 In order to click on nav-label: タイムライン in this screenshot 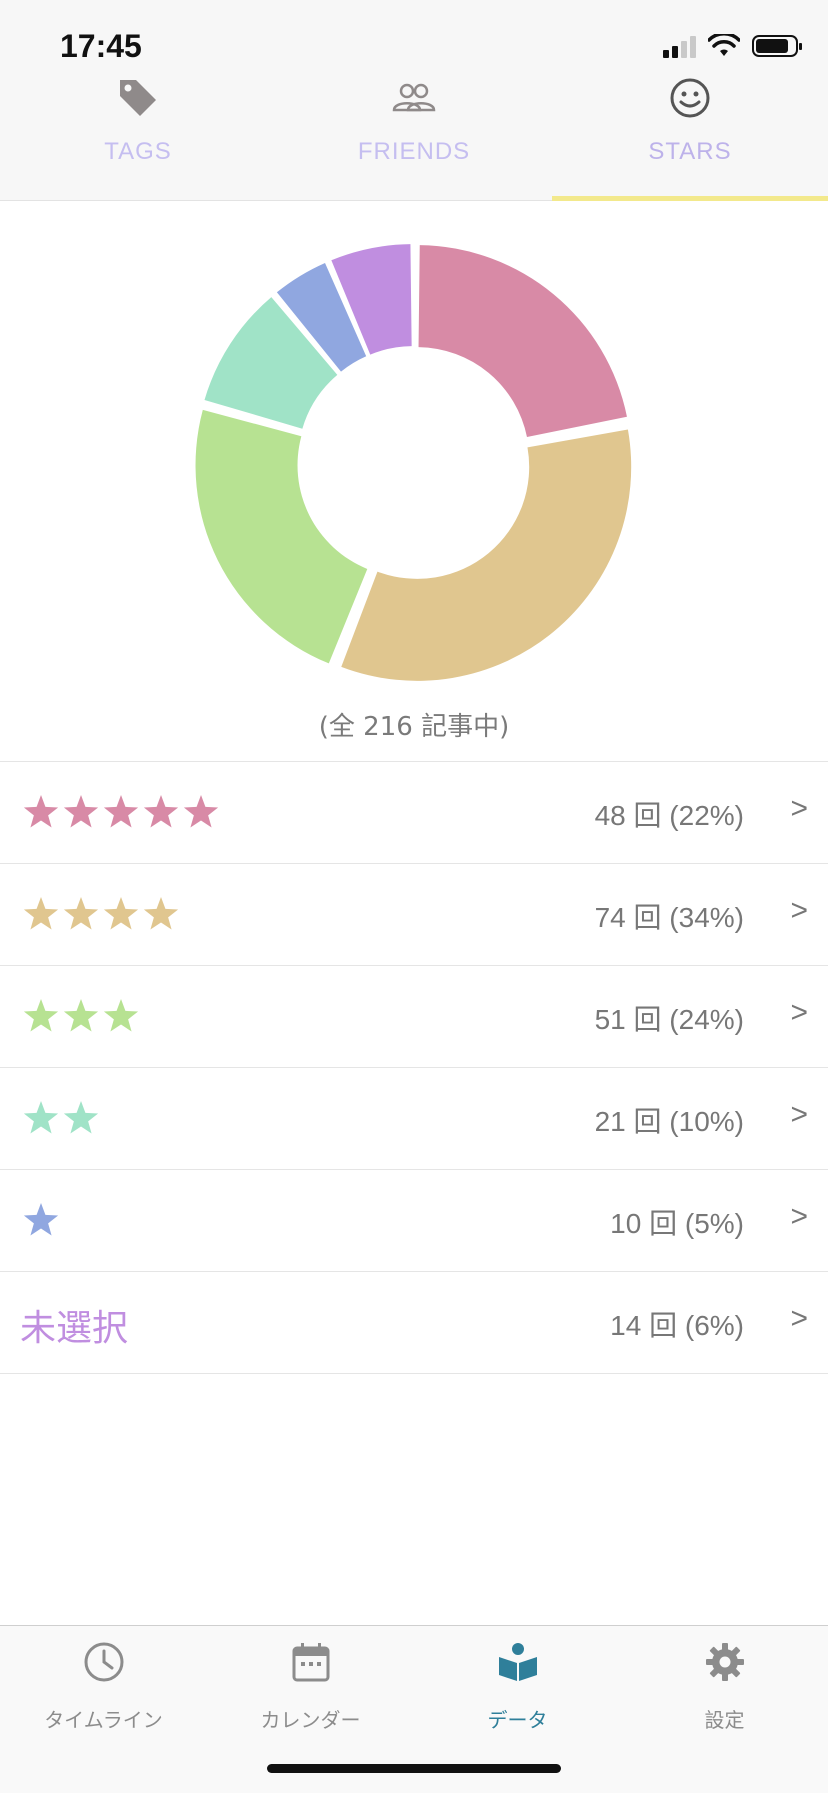, I will do `click(103, 1720)`.